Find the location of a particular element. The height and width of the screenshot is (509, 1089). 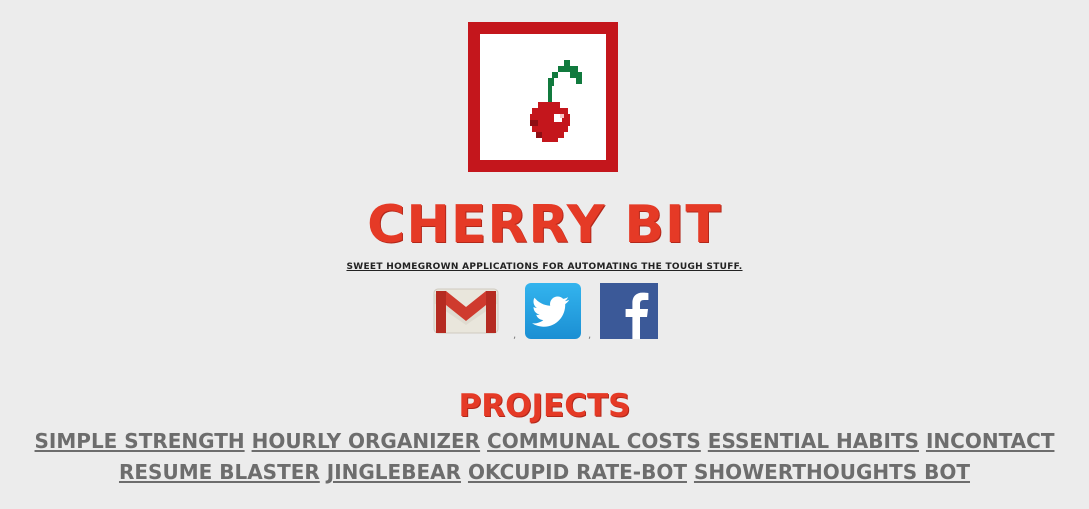

twitter-link is located at coordinates (553, 312).